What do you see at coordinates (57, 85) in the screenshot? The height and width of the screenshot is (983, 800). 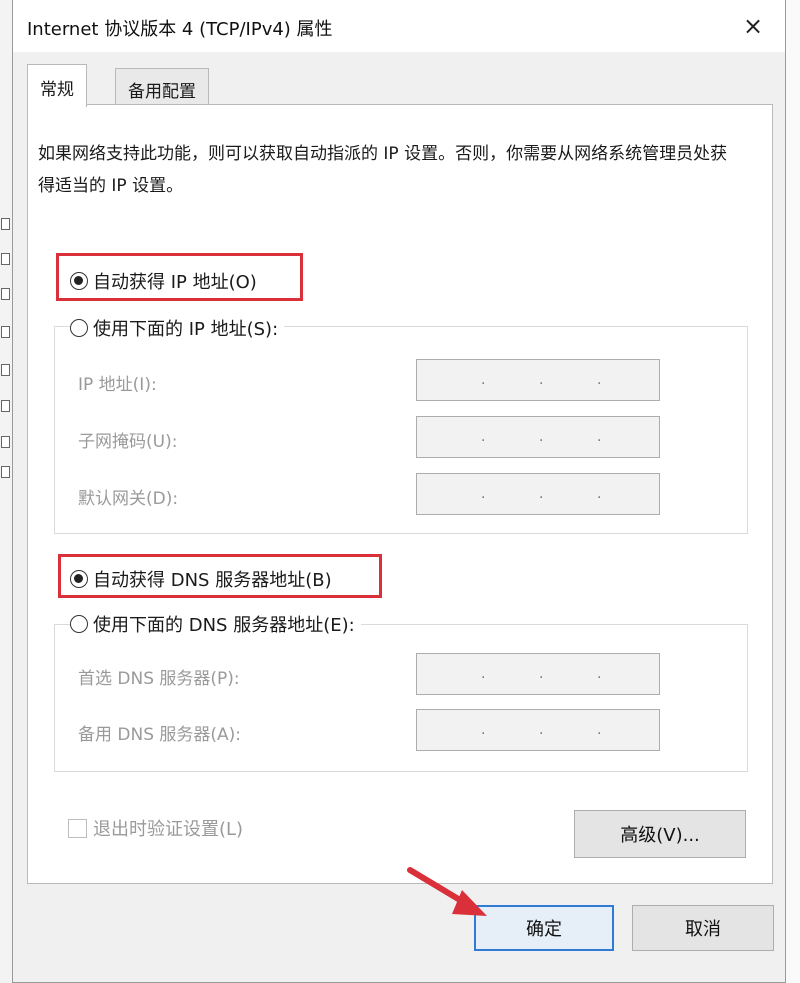 I see `tab-general: 常规` at bounding box center [57, 85].